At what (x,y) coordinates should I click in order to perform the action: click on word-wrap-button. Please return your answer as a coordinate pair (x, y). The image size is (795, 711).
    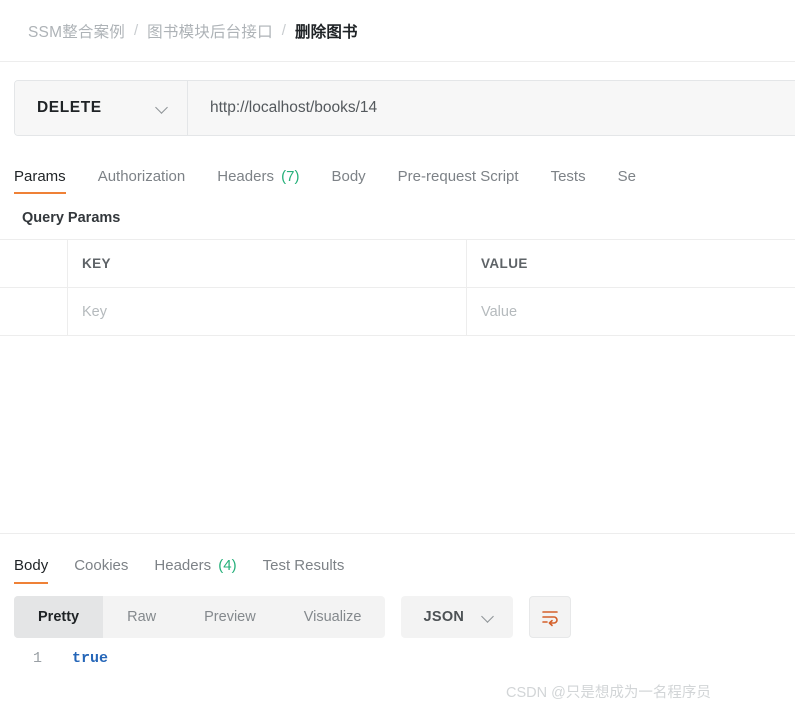
    Looking at the image, I should click on (550, 617).